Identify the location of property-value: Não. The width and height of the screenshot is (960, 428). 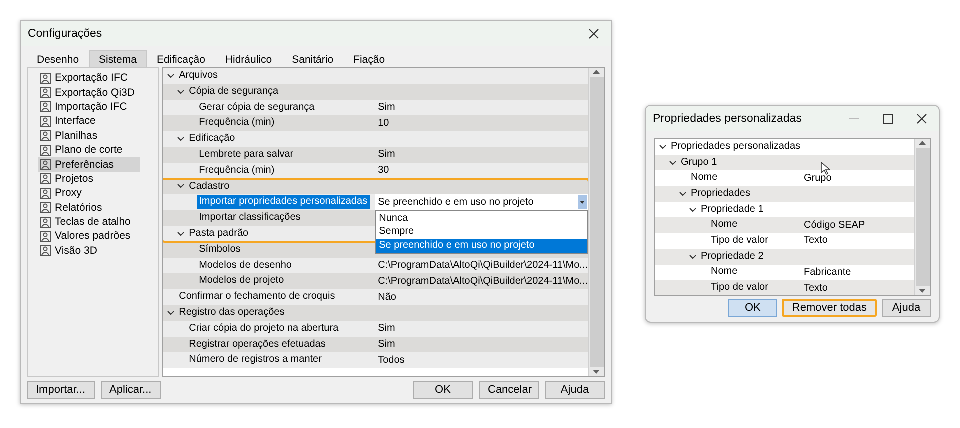
(387, 297).